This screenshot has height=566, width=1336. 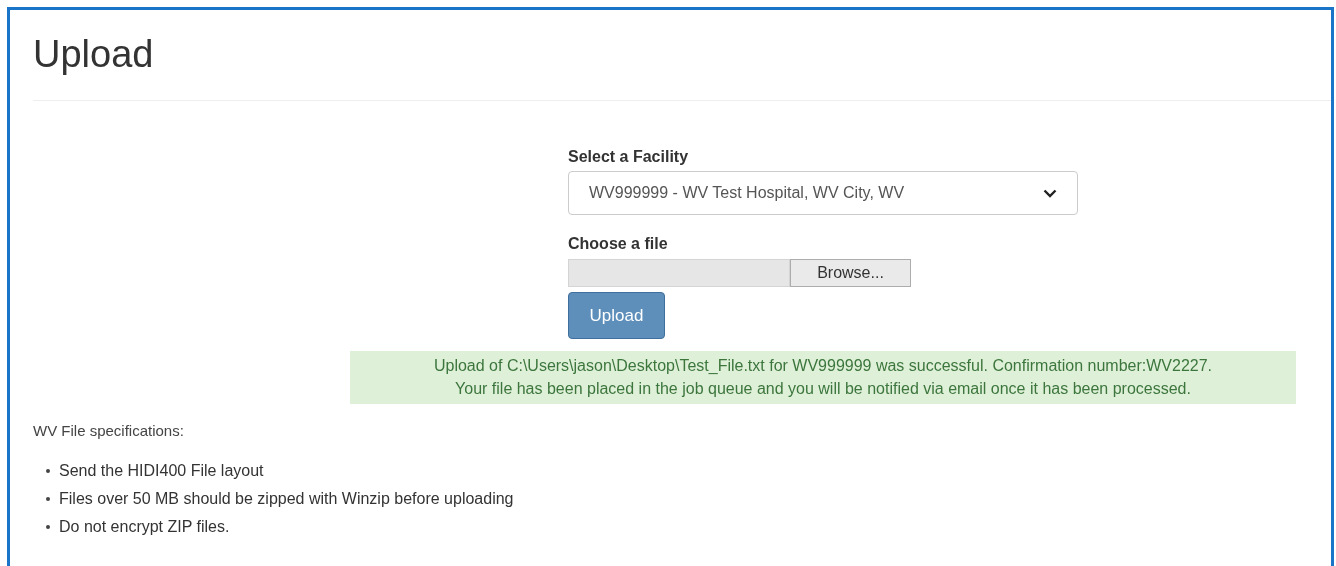 What do you see at coordinates (679, 273) in the screenshot?
I see `file-path-field` at bounding box center [679, 273].